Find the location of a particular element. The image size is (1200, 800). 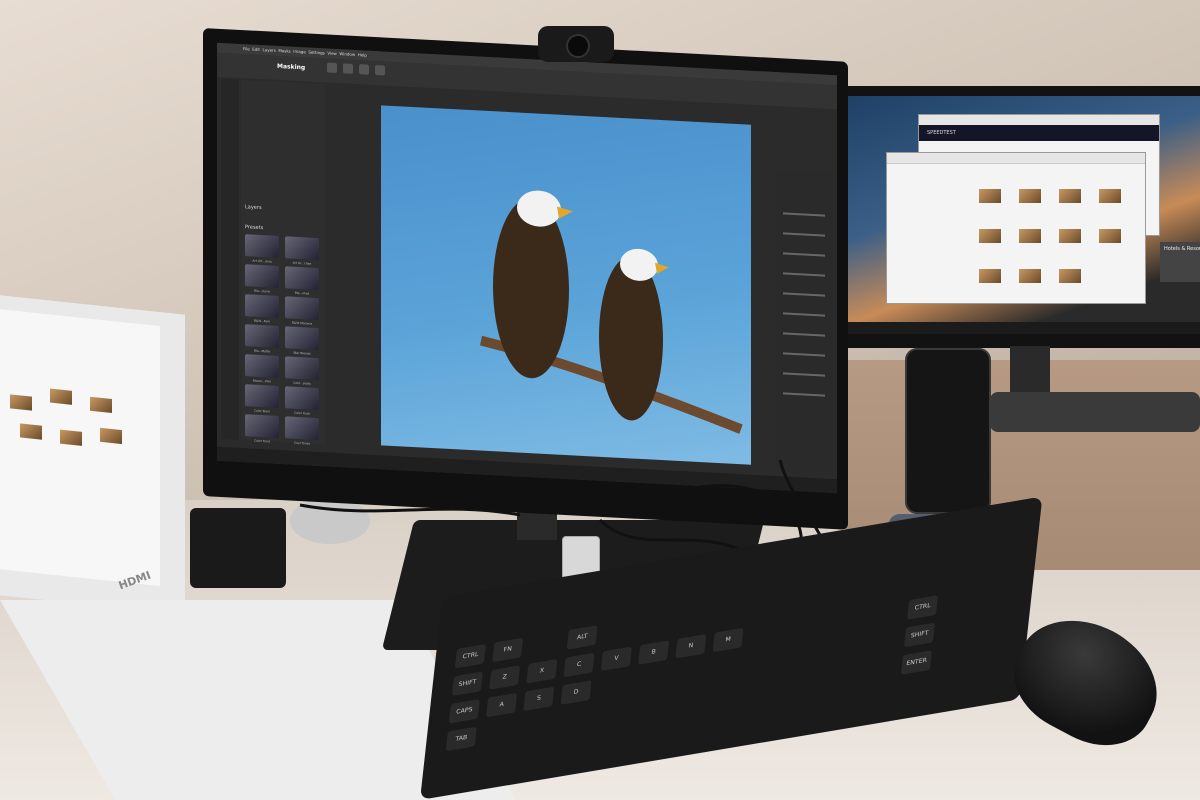

key: B is located at coordinates (654, 652).